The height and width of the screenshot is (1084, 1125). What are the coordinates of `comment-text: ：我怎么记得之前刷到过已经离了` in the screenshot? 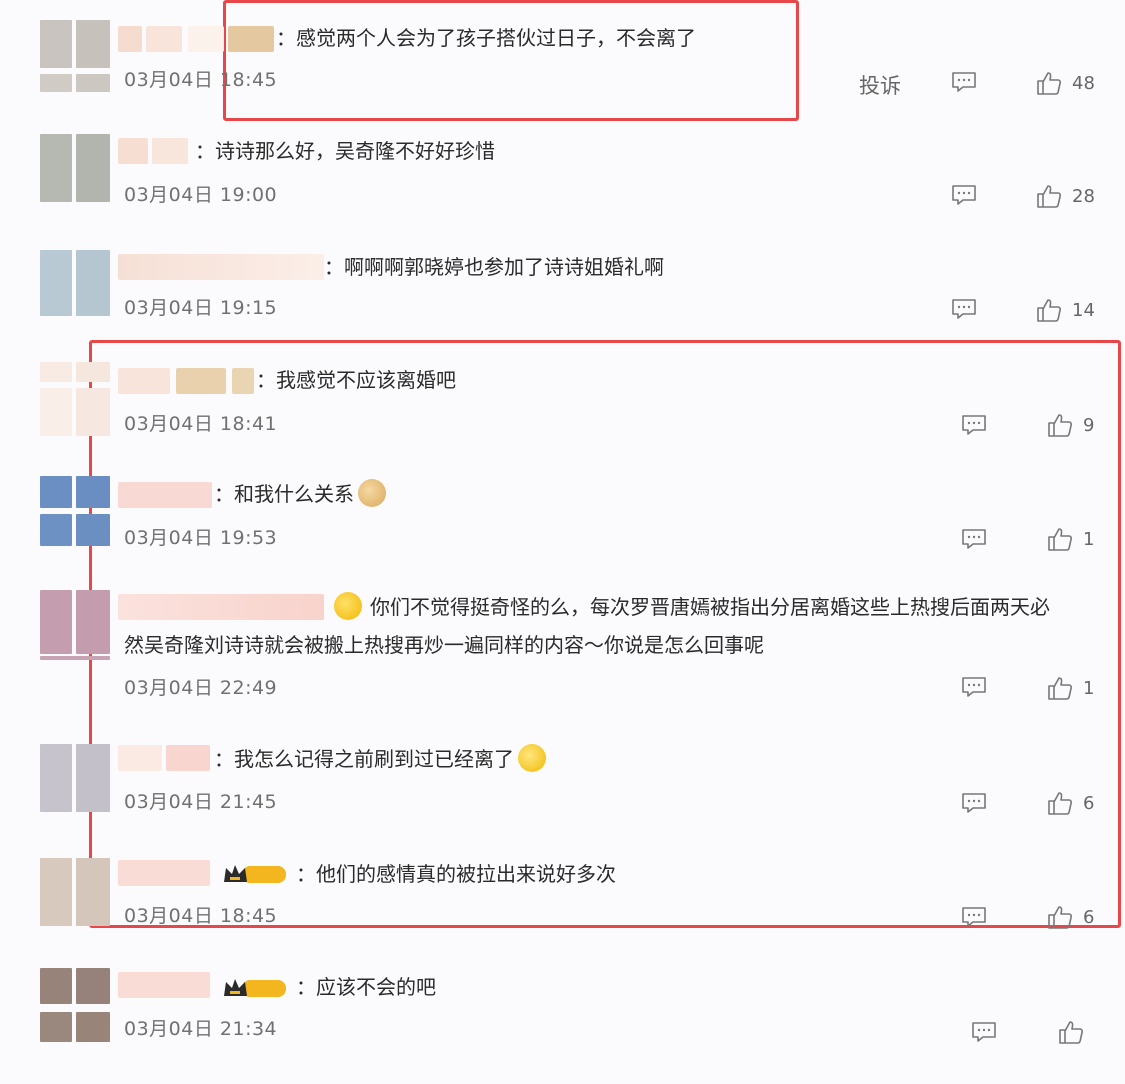 It's located at (380, 759).